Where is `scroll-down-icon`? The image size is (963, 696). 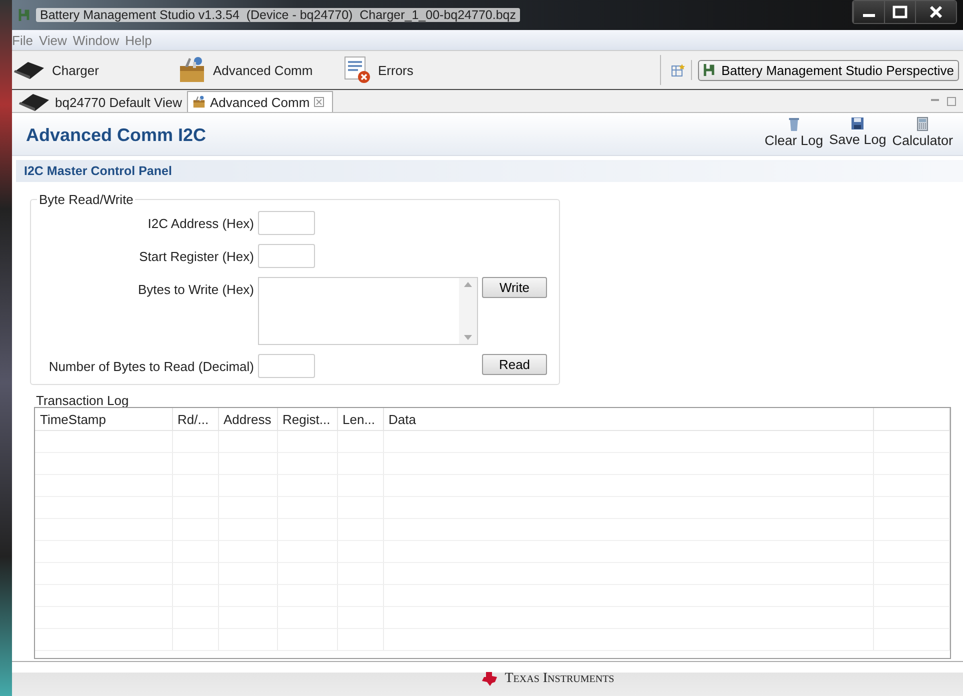 scroll-down-icon is located at coordinates (468, 337).